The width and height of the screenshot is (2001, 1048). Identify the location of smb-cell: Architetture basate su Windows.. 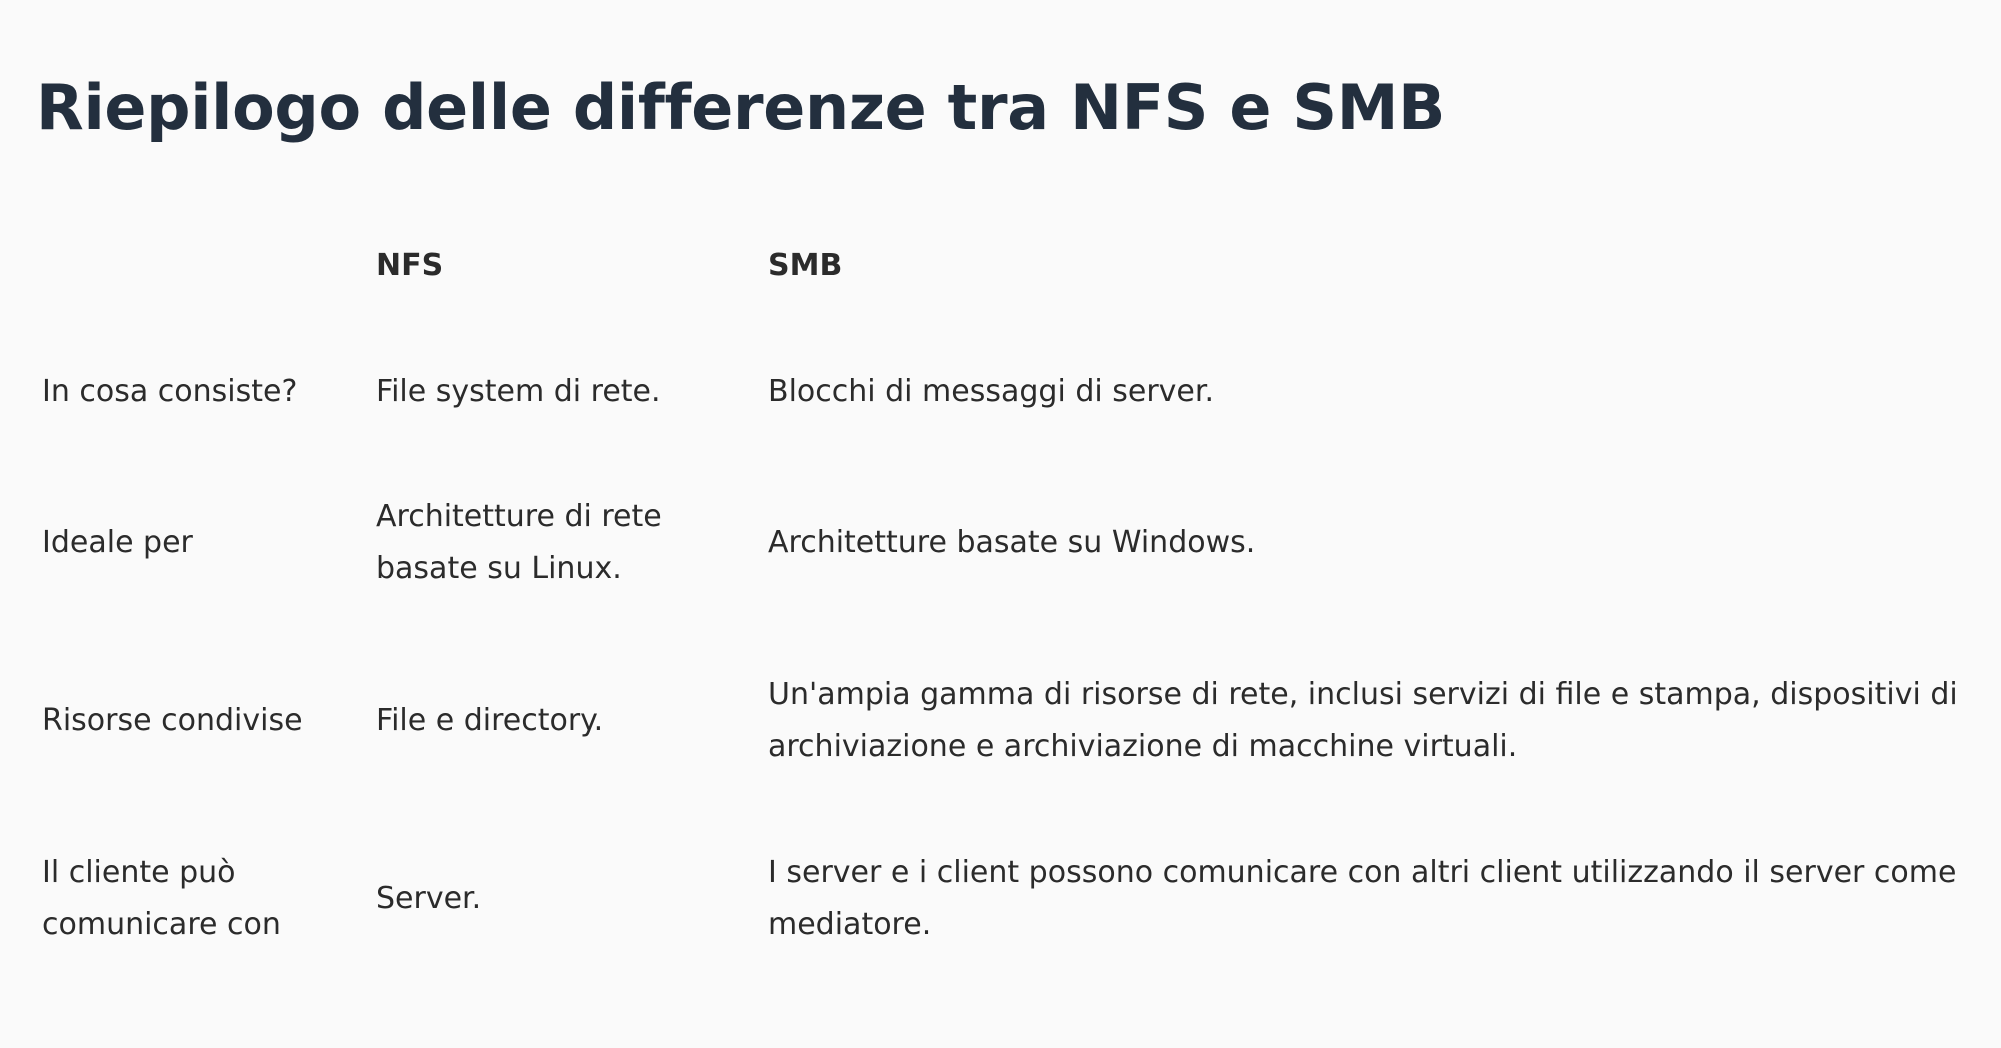
(1012, 542).